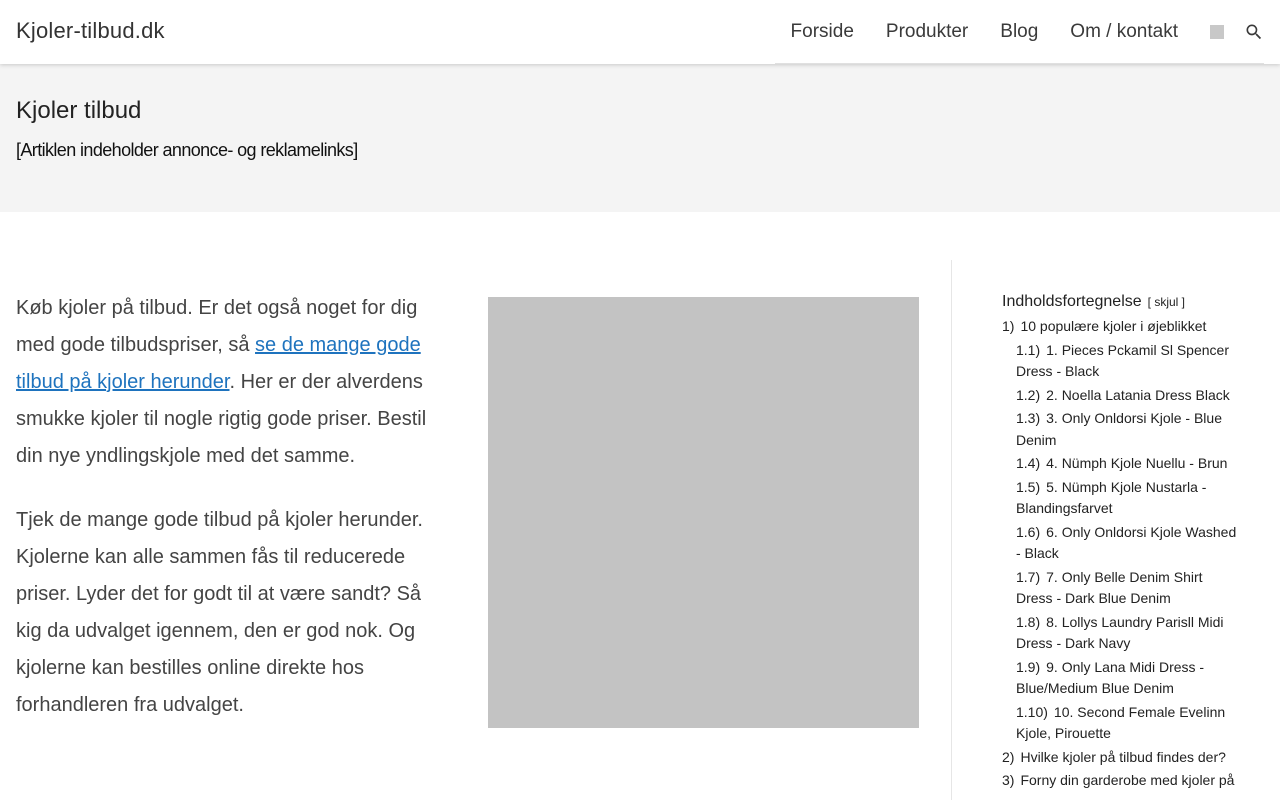  What do you see at coordinates (1028, 349) in the screenshot?
I see `toc-item-number: 1.1)` at bounding box center [1028, 349].